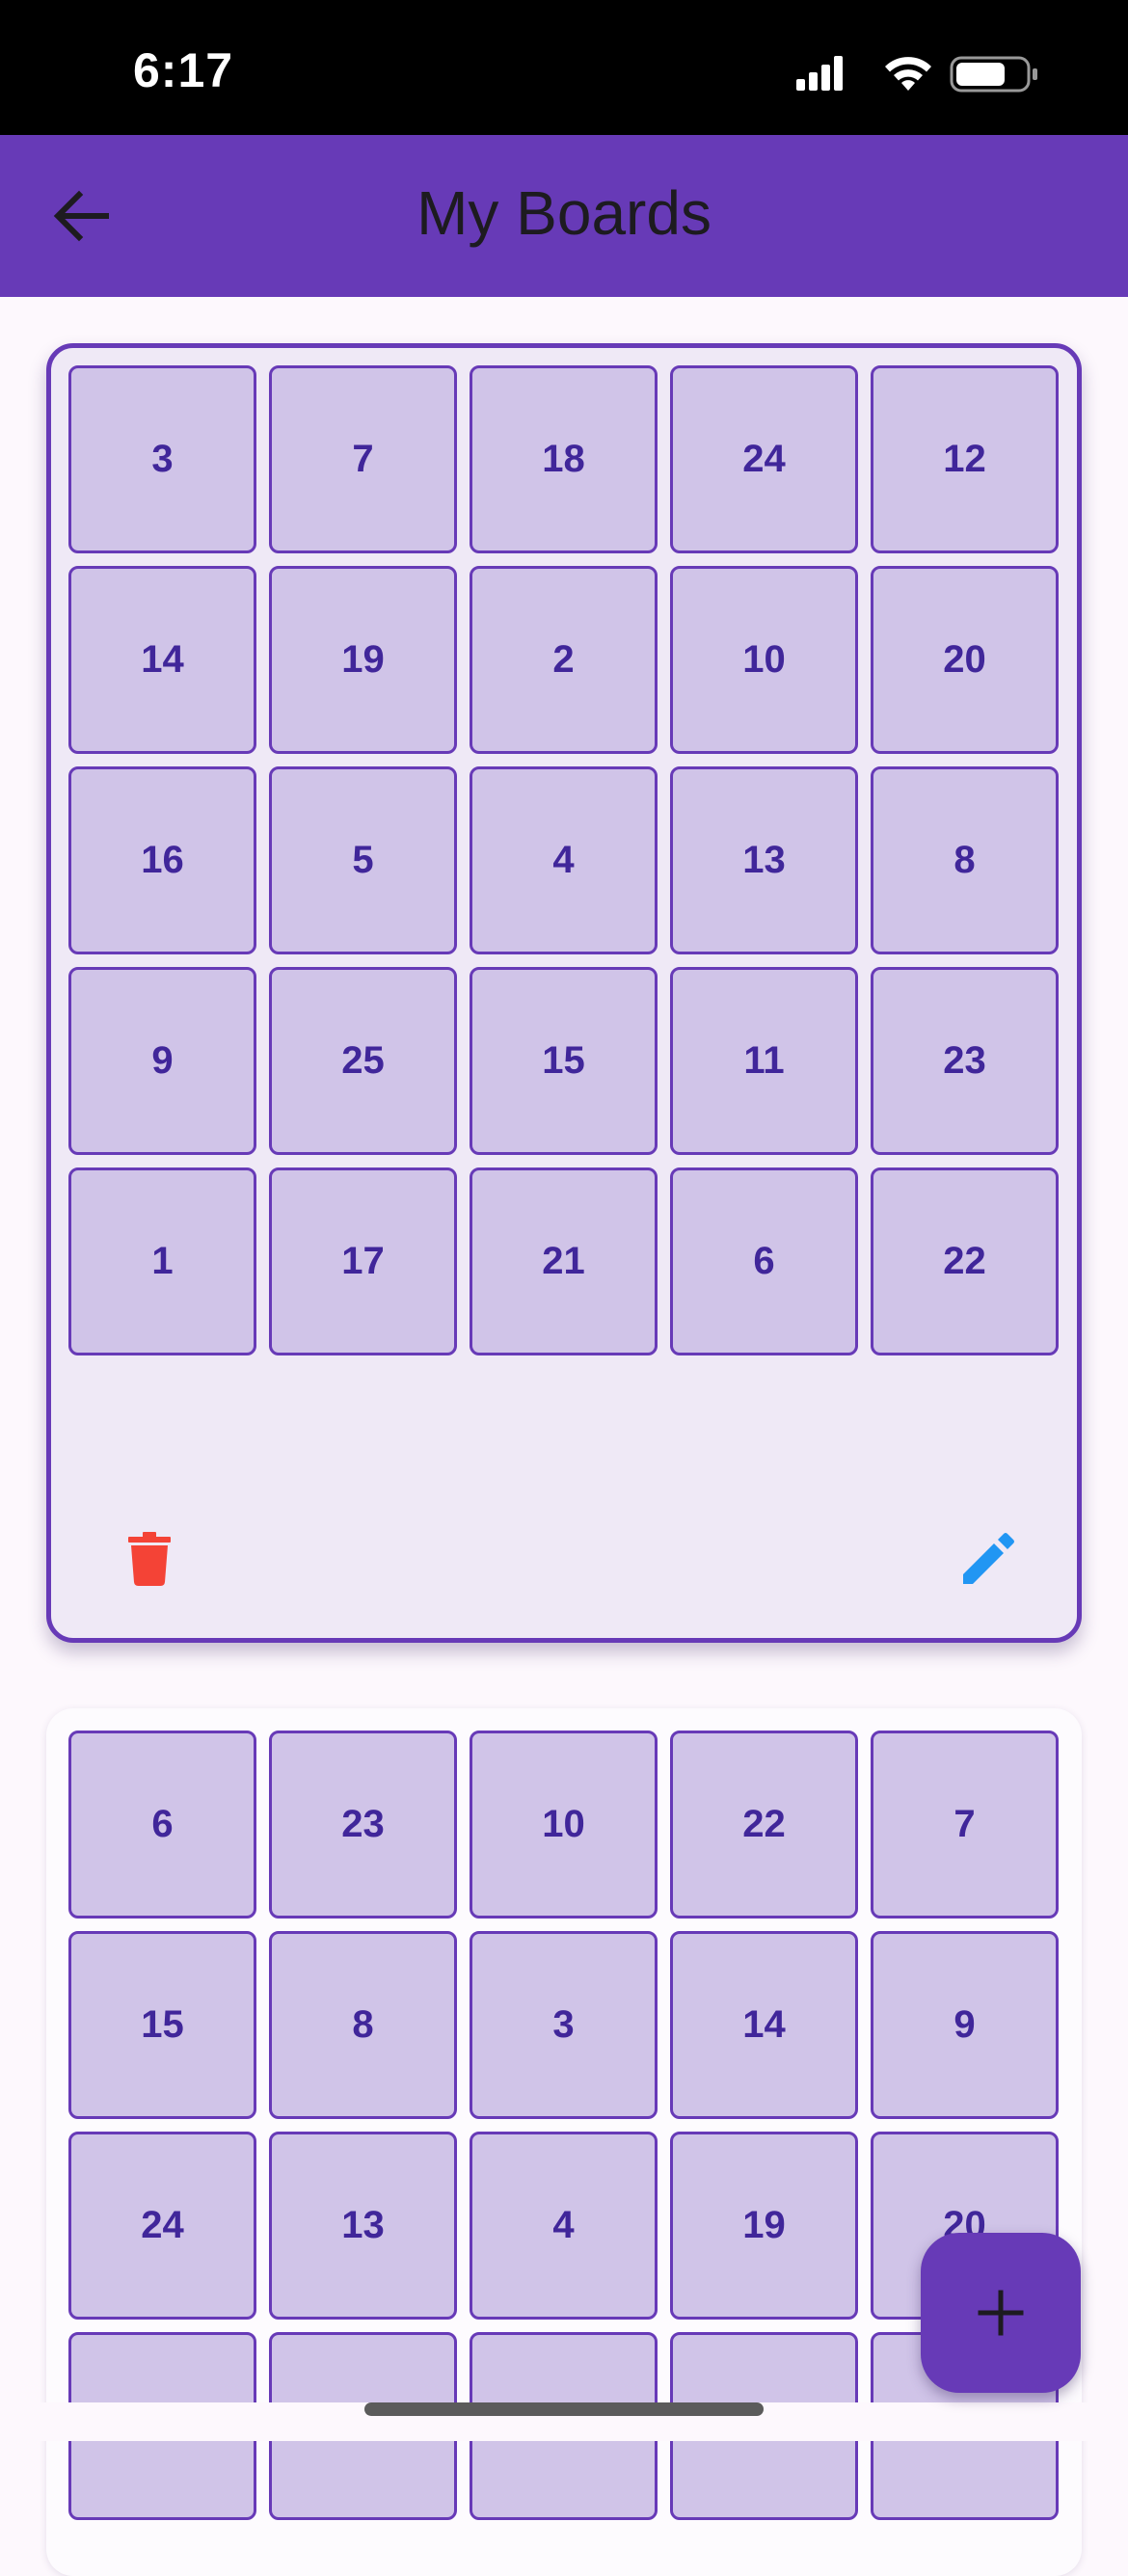 The height and width of the screenshot is (2576, 1128). I want to click on app-bar: My Boards, so click(564, 216).